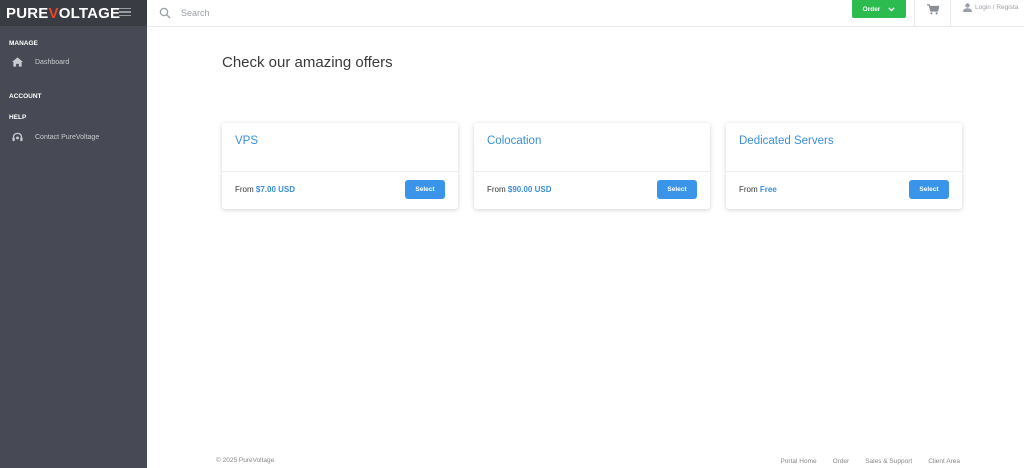 The width and height of the screenshot is (1024, 468). I want to click on sidebar-item-dashboard: Dashboard, so click(40, 62).